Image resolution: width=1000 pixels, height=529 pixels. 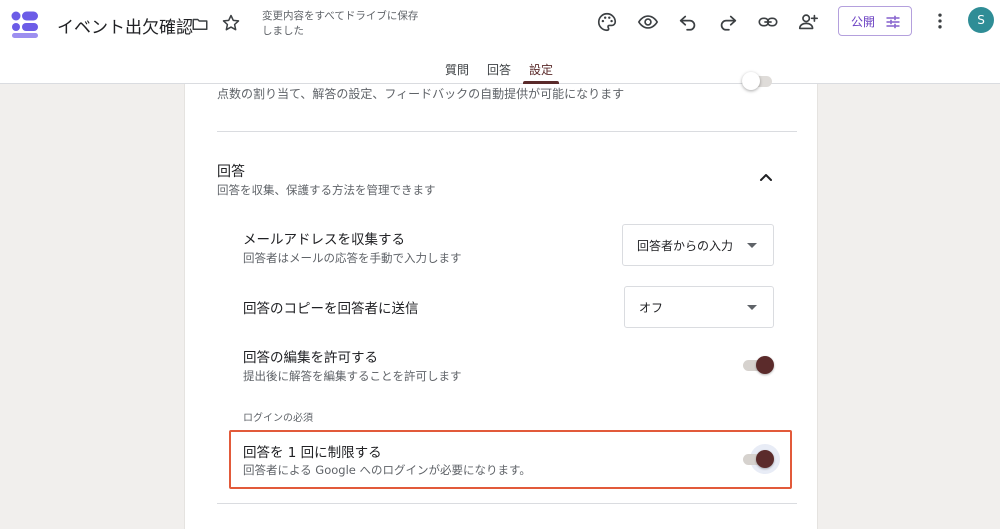 What do you see at coordinates (125, 25) in the screenshot?
I see `form-title: イベント出欠確認` at bounding box center [125, 25].